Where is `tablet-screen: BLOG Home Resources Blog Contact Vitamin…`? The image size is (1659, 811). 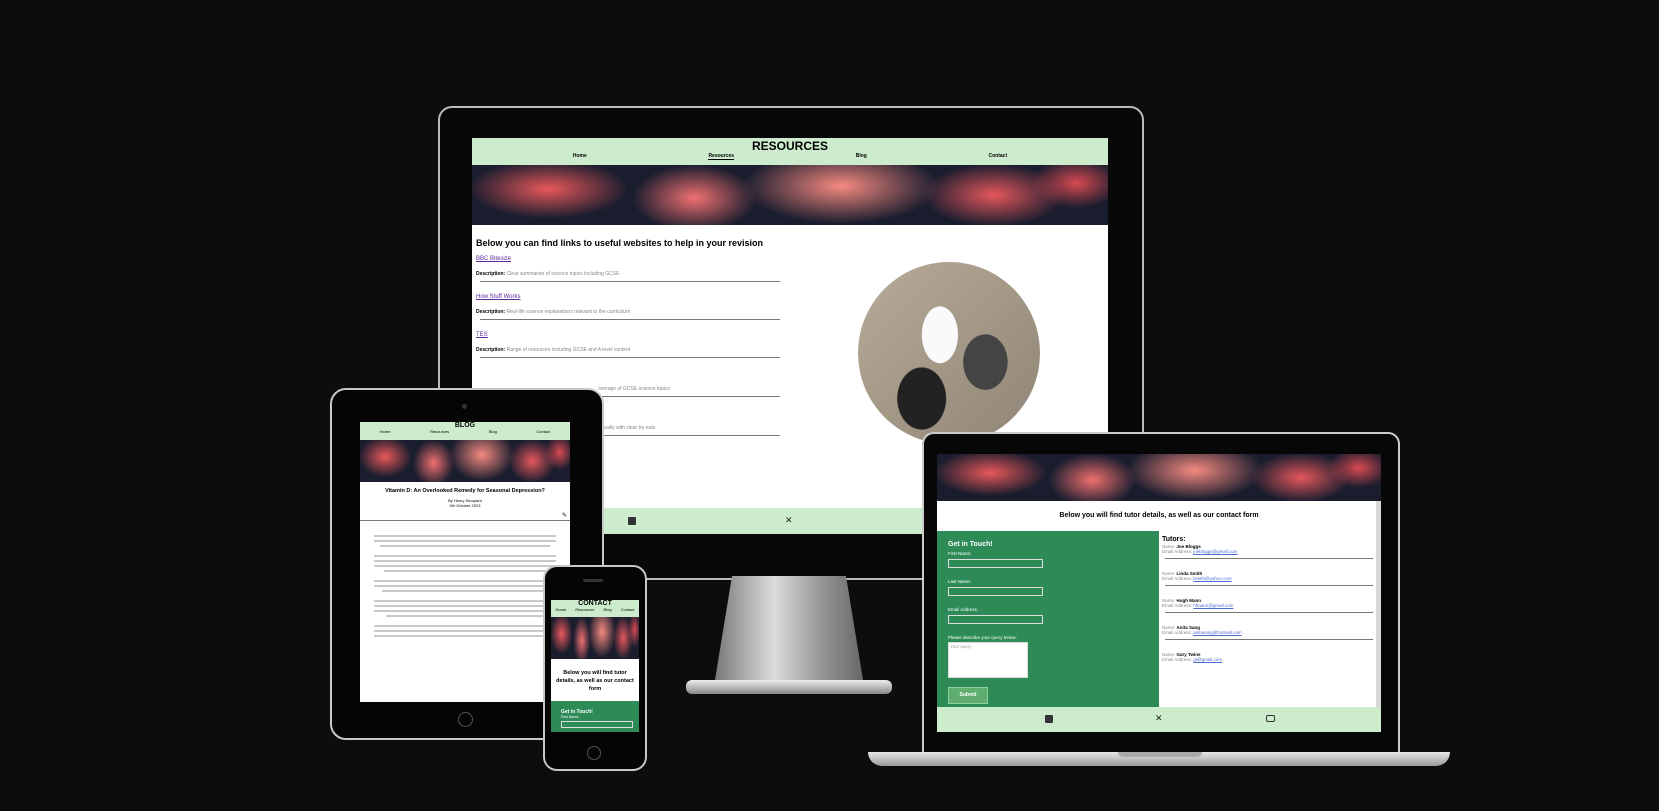
tablet-screen: BLOG Home Resources Blog Contact Vitamin… is located at coordinates (465, 562).